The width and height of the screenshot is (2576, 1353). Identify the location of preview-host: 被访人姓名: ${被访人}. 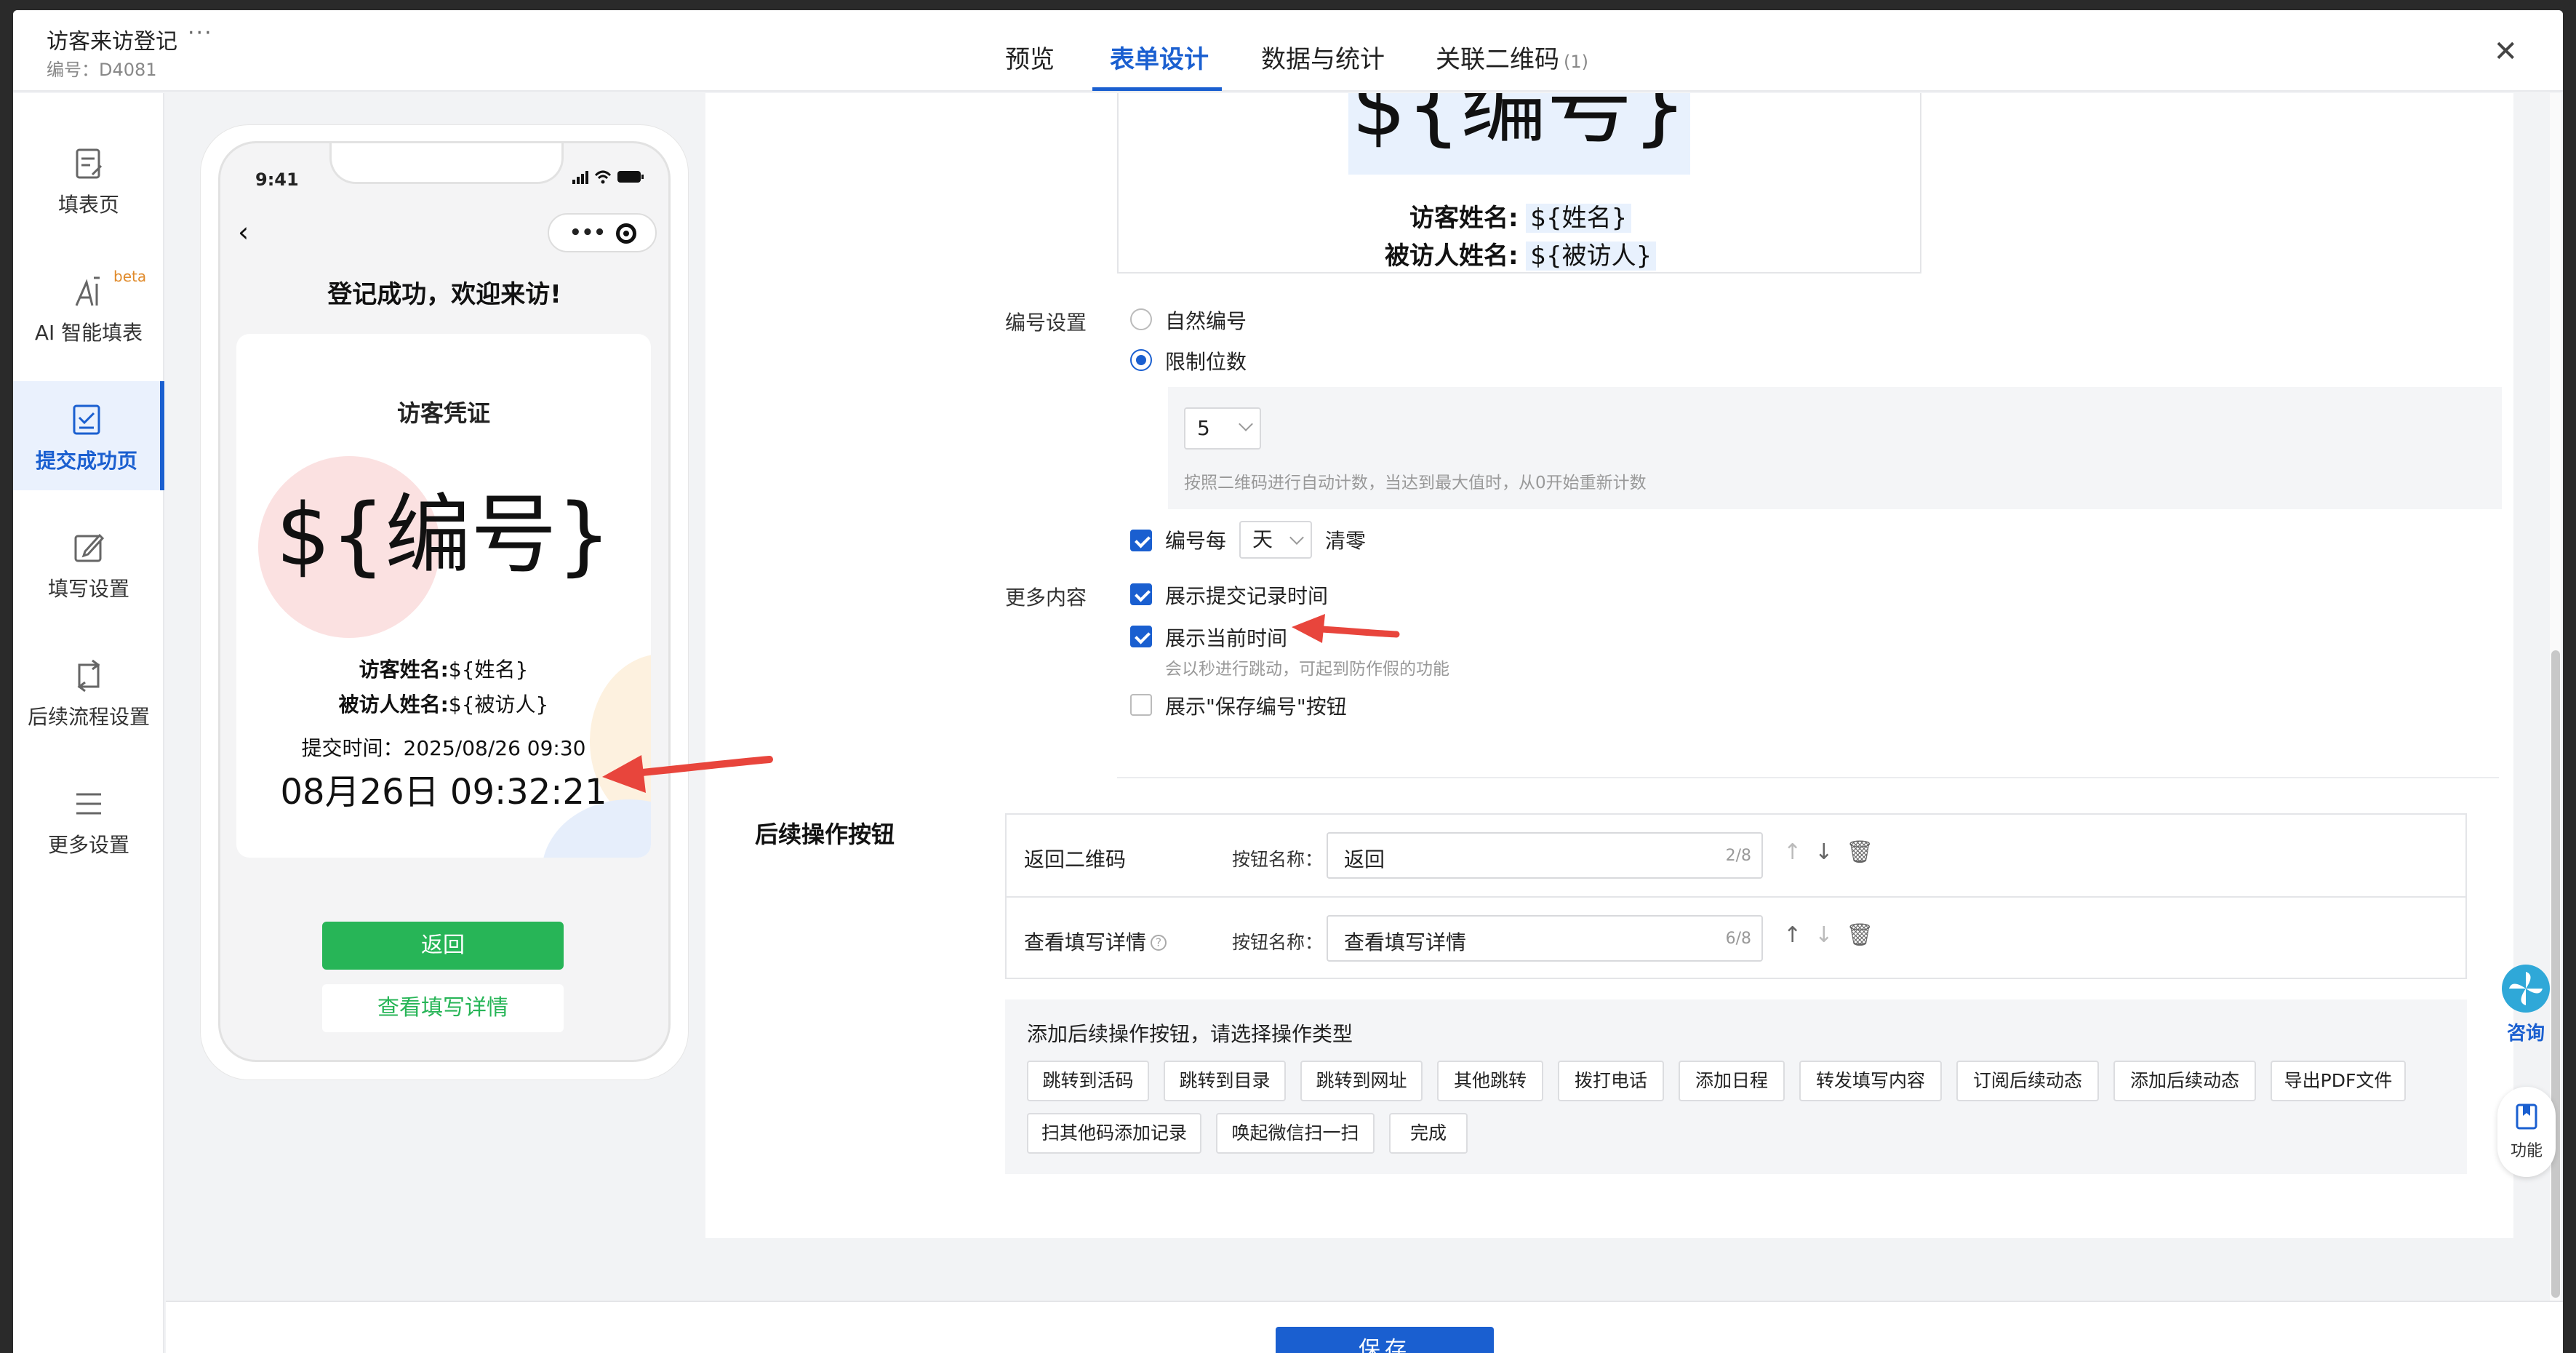
(1521, 253).